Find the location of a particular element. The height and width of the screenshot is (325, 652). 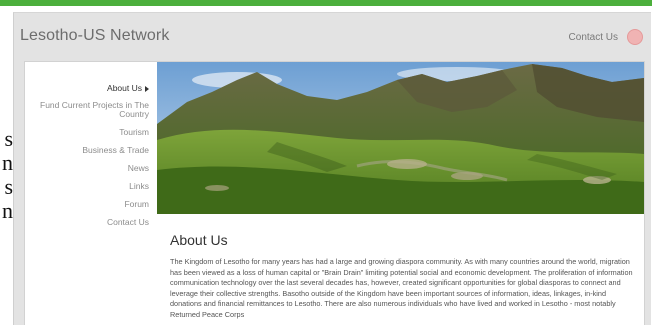

left-background-strip: s n s n is located at coordinates (6, 165).